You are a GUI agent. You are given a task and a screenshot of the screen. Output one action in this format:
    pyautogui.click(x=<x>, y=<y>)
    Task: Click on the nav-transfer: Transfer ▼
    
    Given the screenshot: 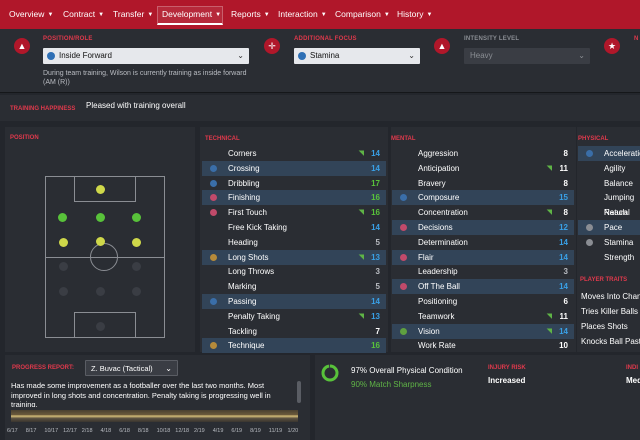 What is the action you would take?
    pyautogui.click(x=133, y=14)
    